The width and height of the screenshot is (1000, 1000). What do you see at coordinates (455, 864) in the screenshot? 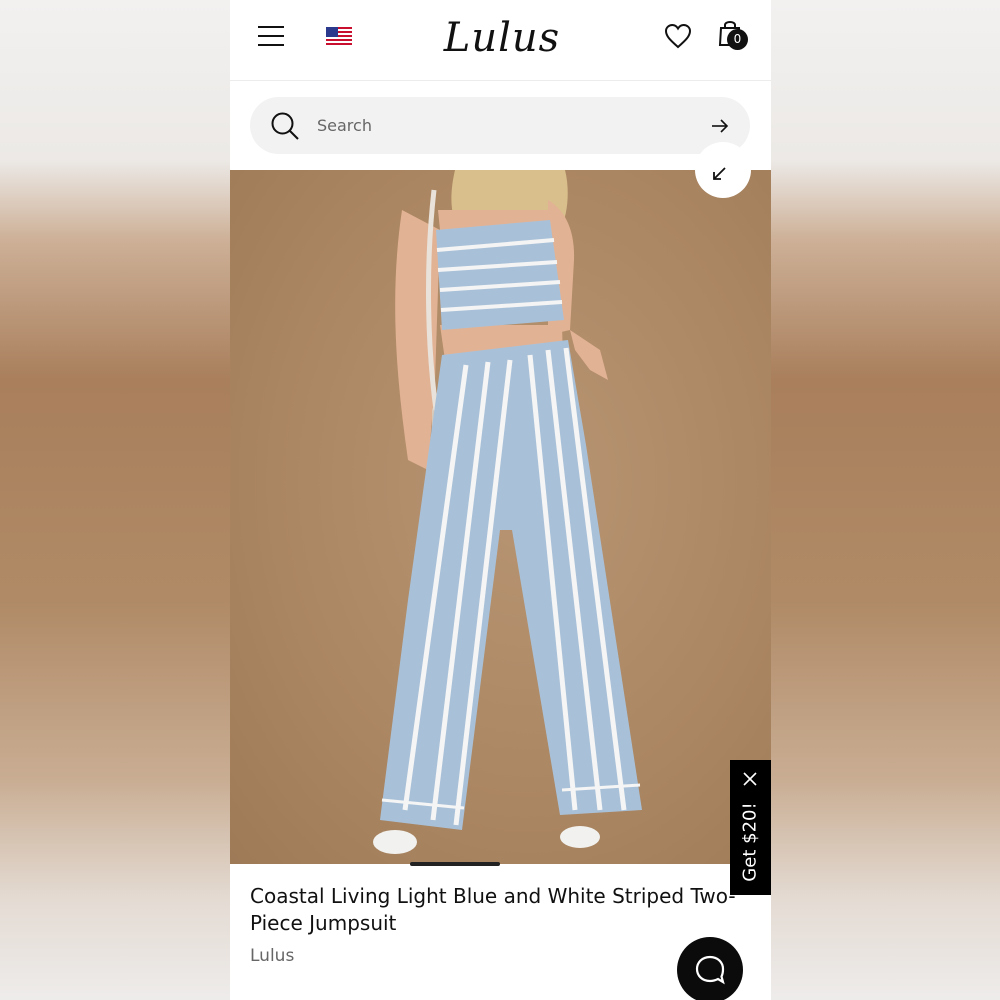
I see `image-carousel-indicator` at bounding box center [455, 864].